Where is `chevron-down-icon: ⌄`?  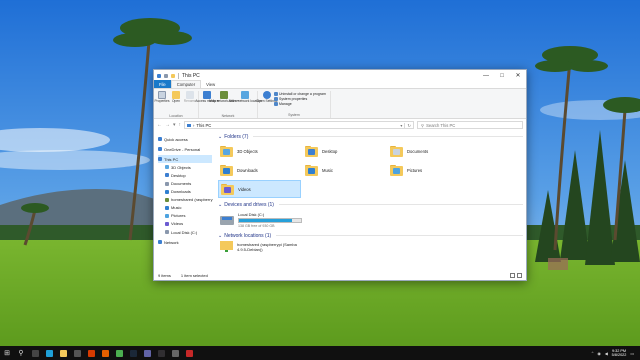
chevron-down-icon: ⌄ is located at coordinates (220, 235).